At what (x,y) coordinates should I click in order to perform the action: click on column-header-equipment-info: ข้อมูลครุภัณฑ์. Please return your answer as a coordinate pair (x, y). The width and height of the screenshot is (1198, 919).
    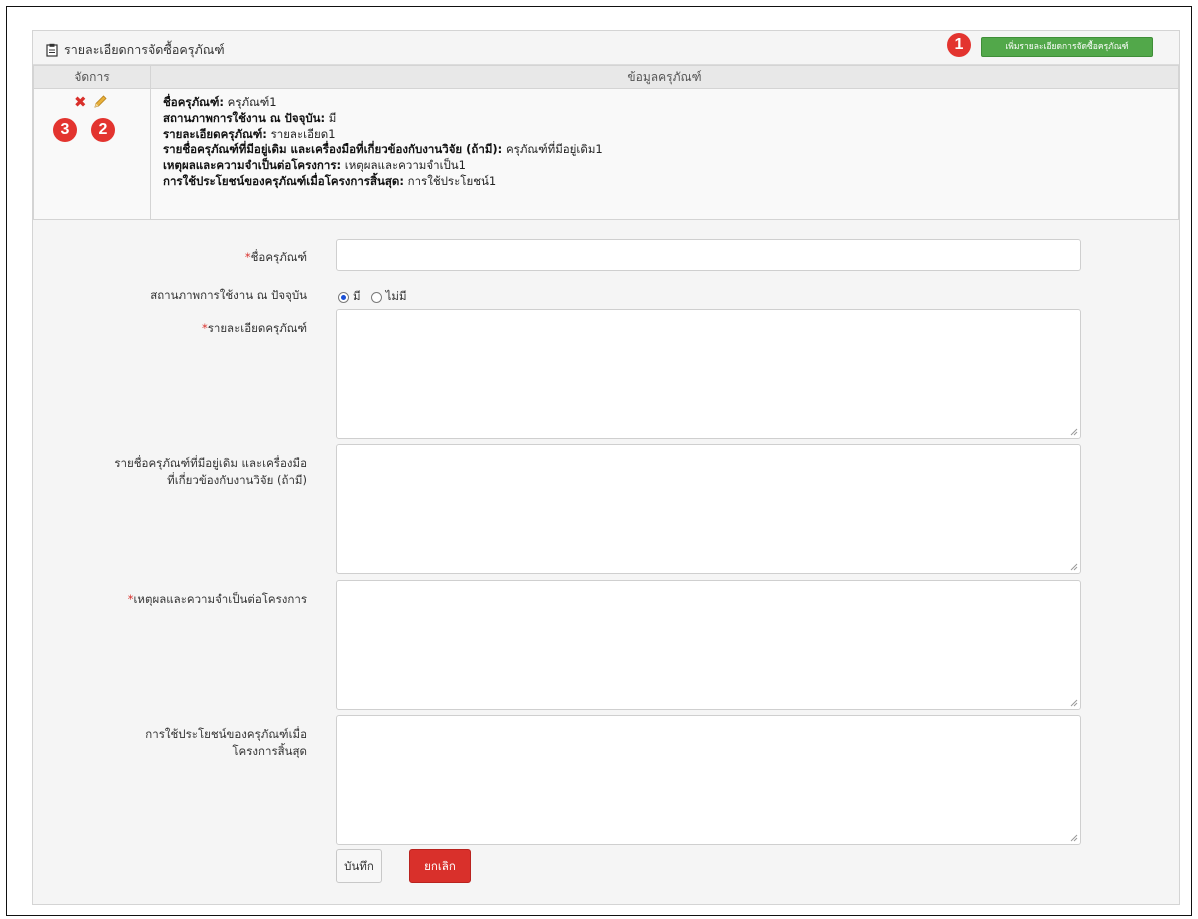
    Looking at the image, I should click on (664, 77).